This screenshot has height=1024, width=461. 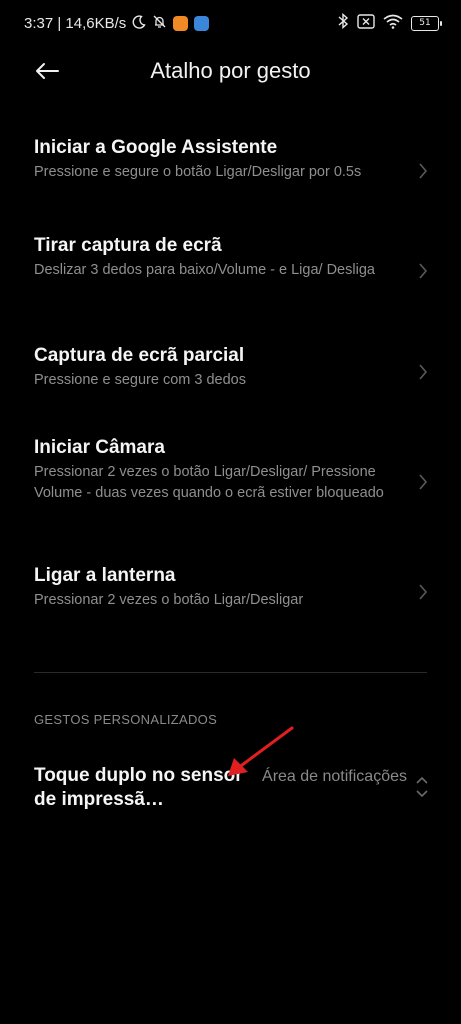 I want to click on battery-icon: 51, so click(x=426, y=23).